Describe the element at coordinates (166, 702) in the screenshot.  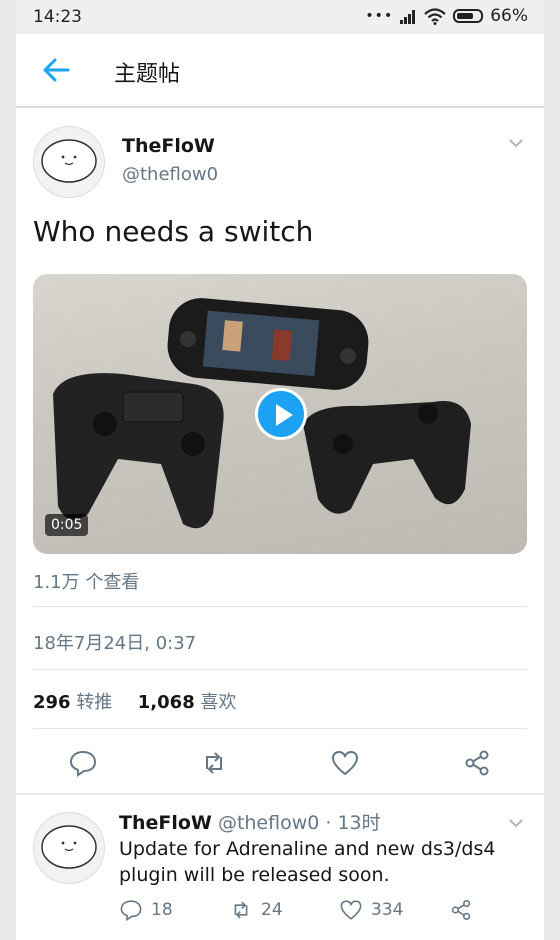
I see `likes-count: 1,068` at that location.